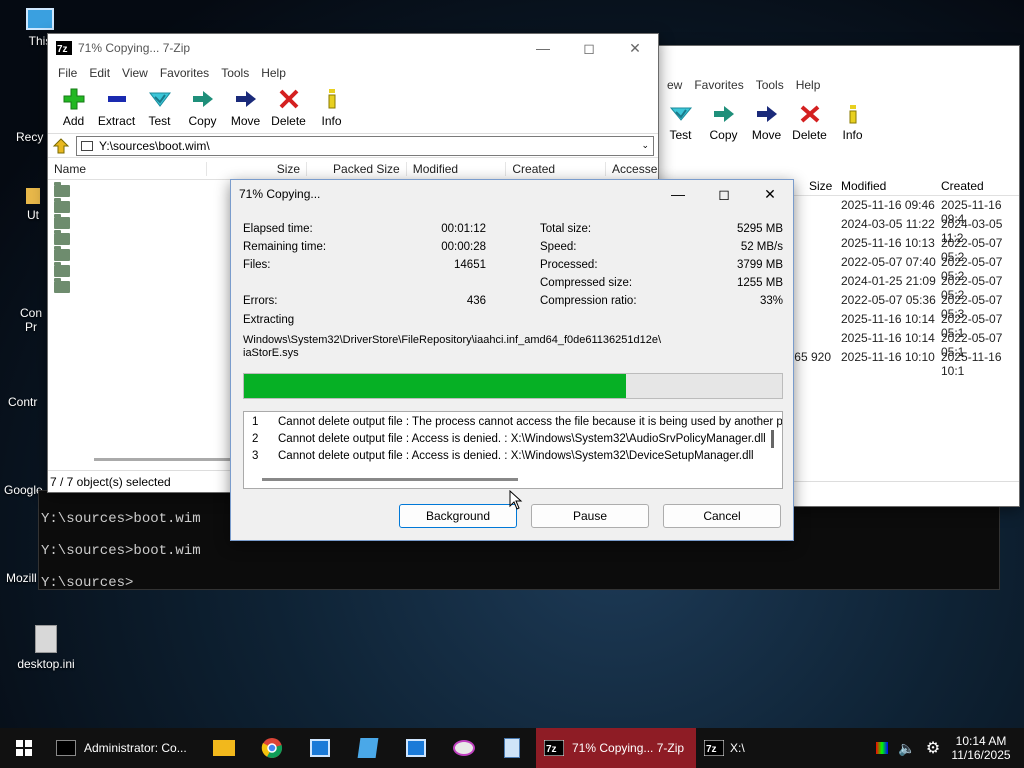  What do you see at coordinates (645, 145) in the screenshot?
I see `chevron-down-icon: ⌄` at bounding box center [645, 145].